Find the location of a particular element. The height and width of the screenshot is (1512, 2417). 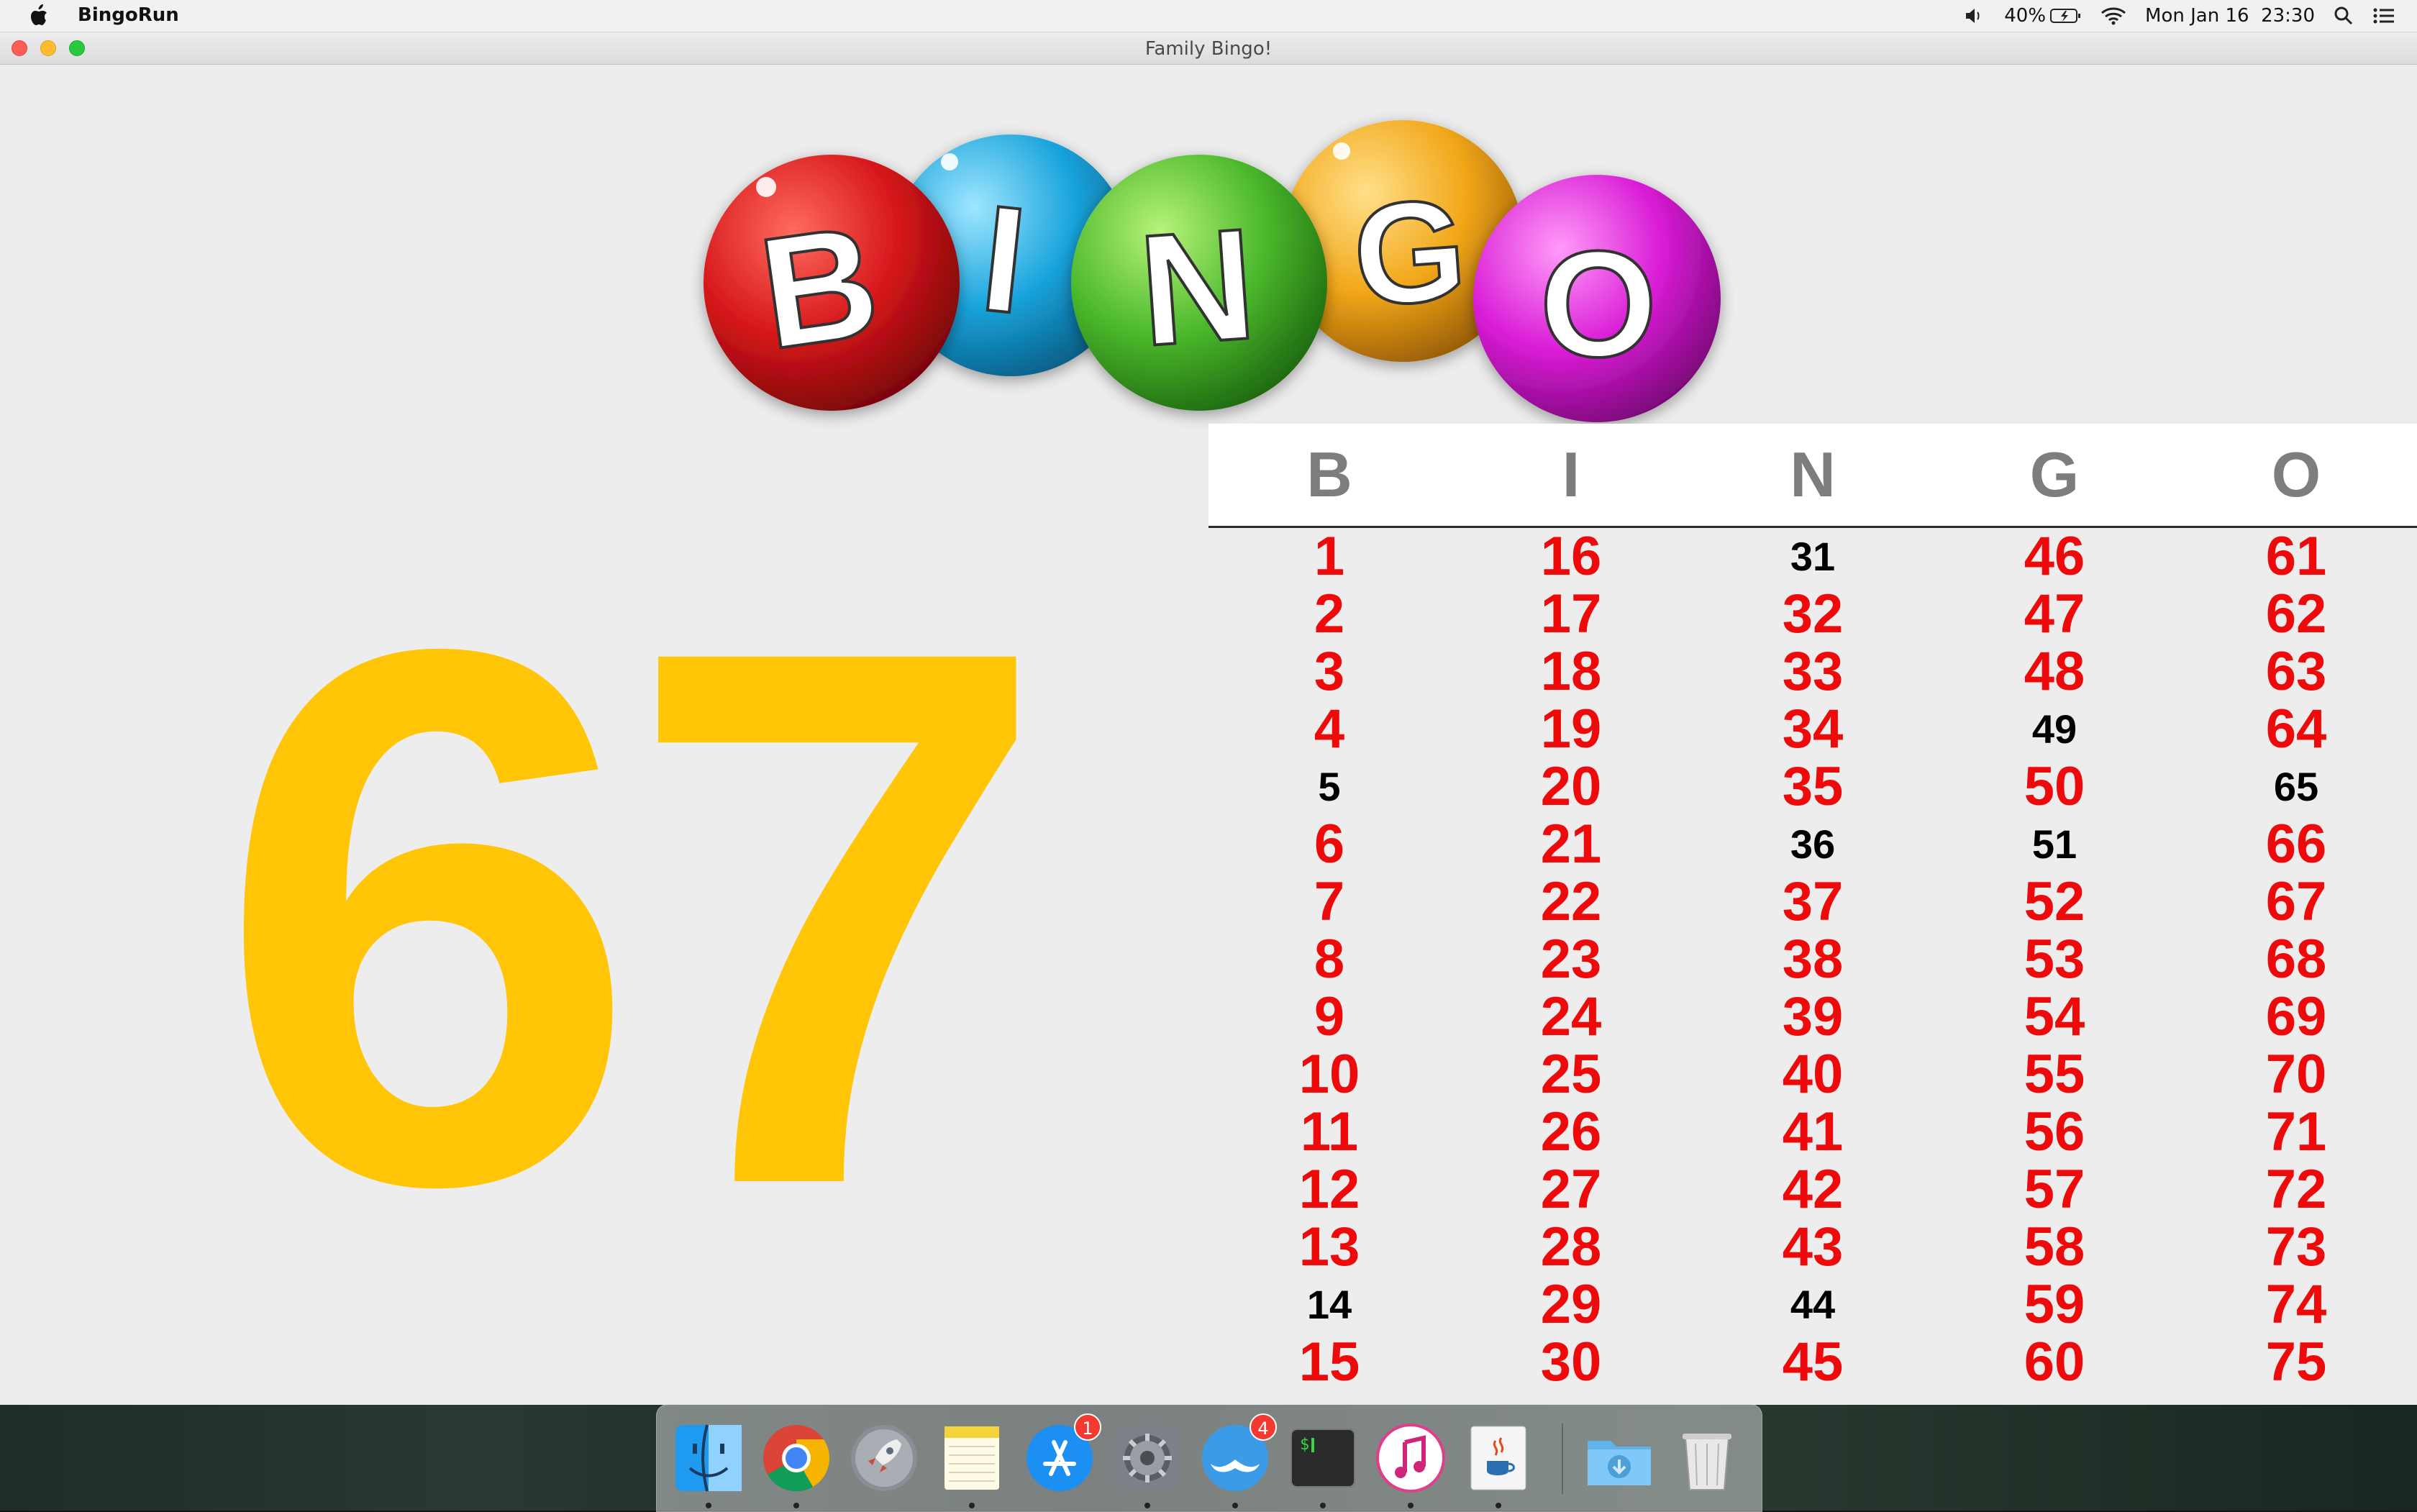

number-cell-13: 13 is located at coordinates (1329, 1247).